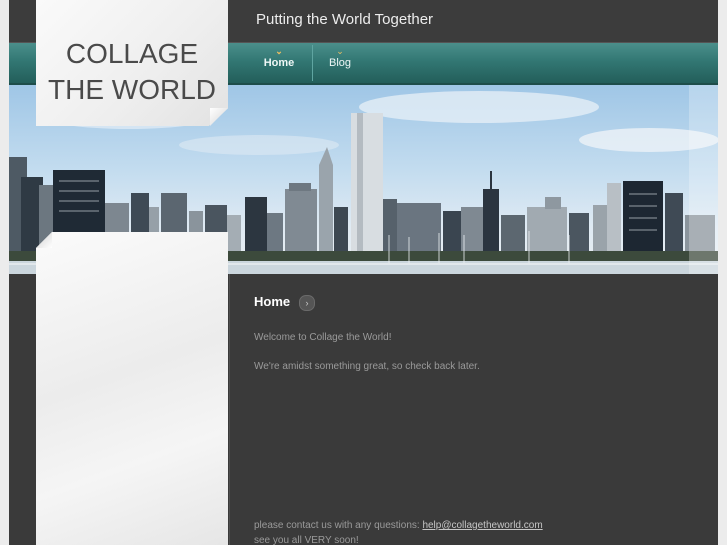 The height and width of the screenshot is (545, 727). What do you see at coordinates (338, 525) in the screenshot?
I see `contact-prefix: please contact us with any questions:` at bounding box center [338, 525].